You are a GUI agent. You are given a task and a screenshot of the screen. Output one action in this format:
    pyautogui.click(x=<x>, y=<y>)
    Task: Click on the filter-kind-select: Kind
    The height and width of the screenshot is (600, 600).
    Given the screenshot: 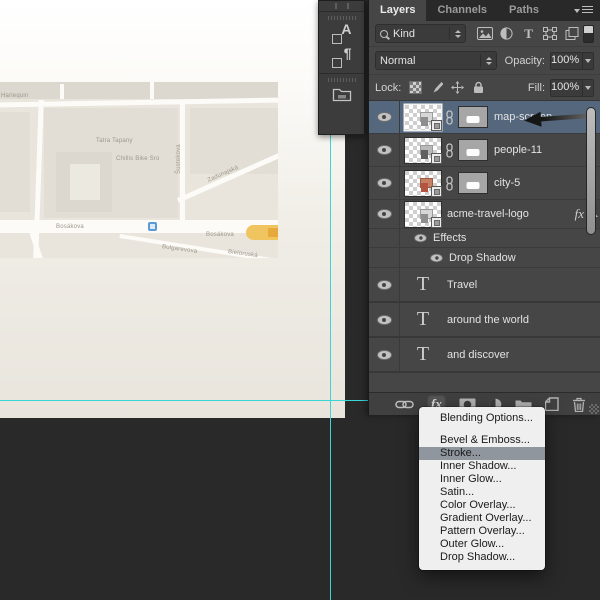 What is the action you would take?
    pyautogui.click(x=421, y=33)
    